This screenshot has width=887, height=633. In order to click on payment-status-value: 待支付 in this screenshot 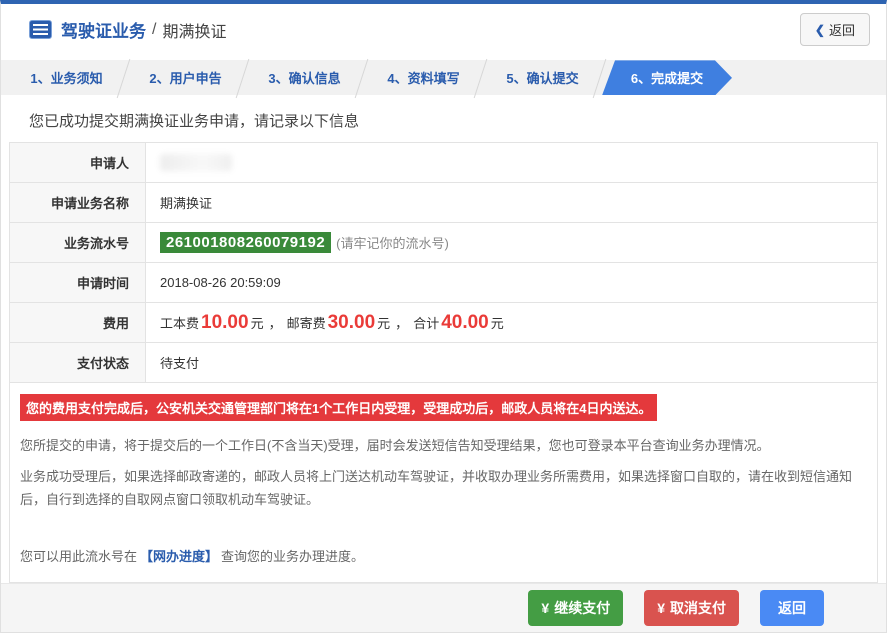, I will do `click(180, 364)`.